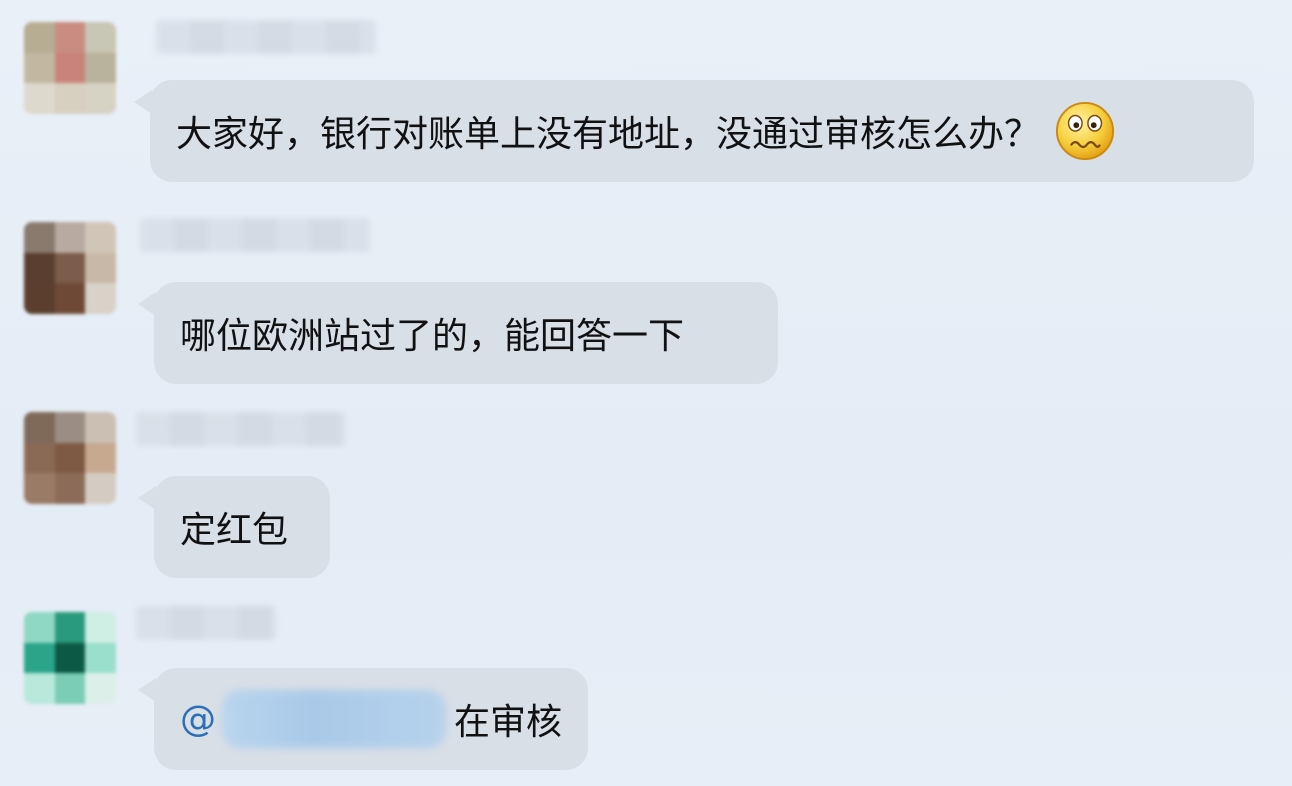 This screenshot has height=786, width=1292. Describe the element at coordinates (198, 719) in the screenshot. I see `mention-at-symbol: @` at that location.